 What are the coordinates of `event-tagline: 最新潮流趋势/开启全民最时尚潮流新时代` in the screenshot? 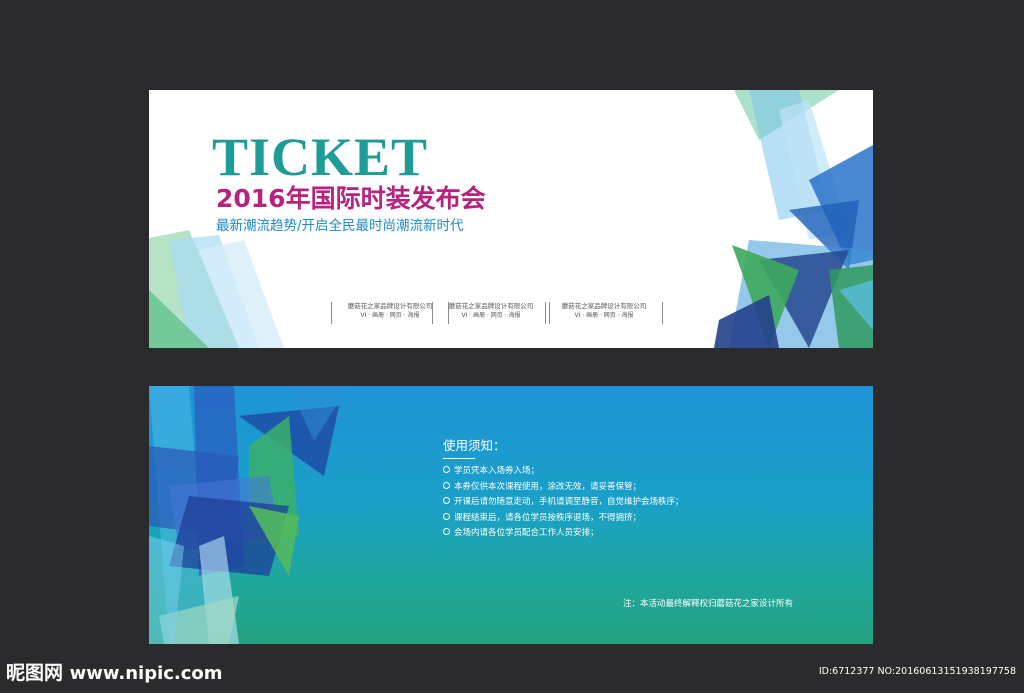 It's located at (340, 226).